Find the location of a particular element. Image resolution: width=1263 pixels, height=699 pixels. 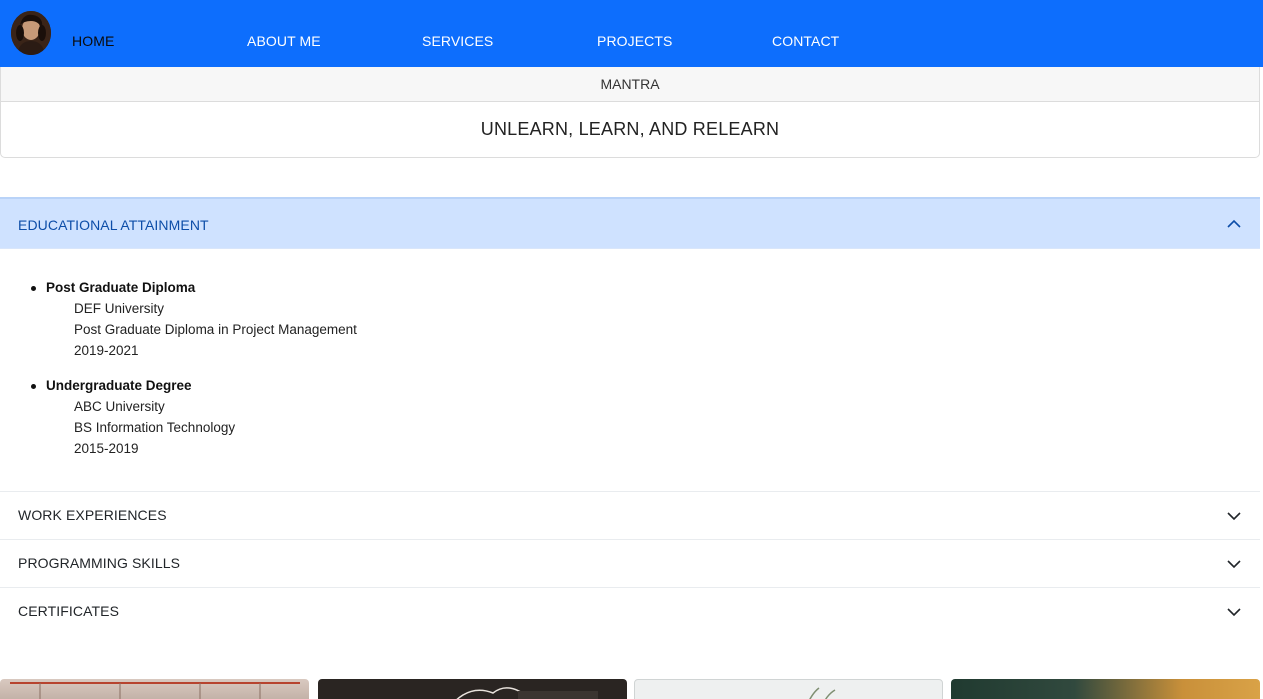

degree-title: Post Graduate Diploma is located at coordinates (121, 287).